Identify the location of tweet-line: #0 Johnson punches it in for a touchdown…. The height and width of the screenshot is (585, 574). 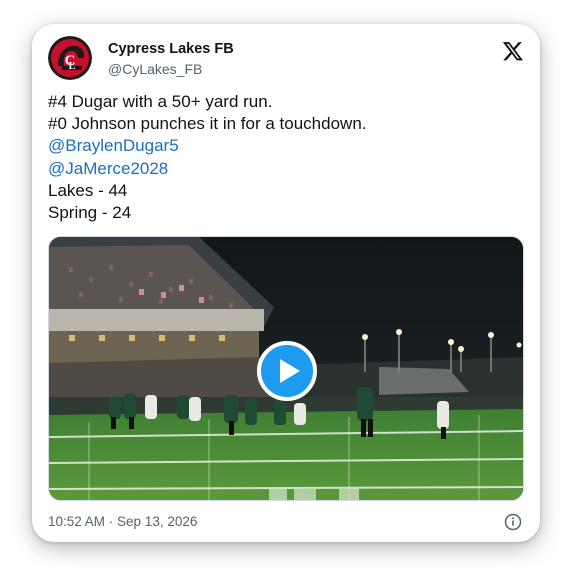
(207, 124).